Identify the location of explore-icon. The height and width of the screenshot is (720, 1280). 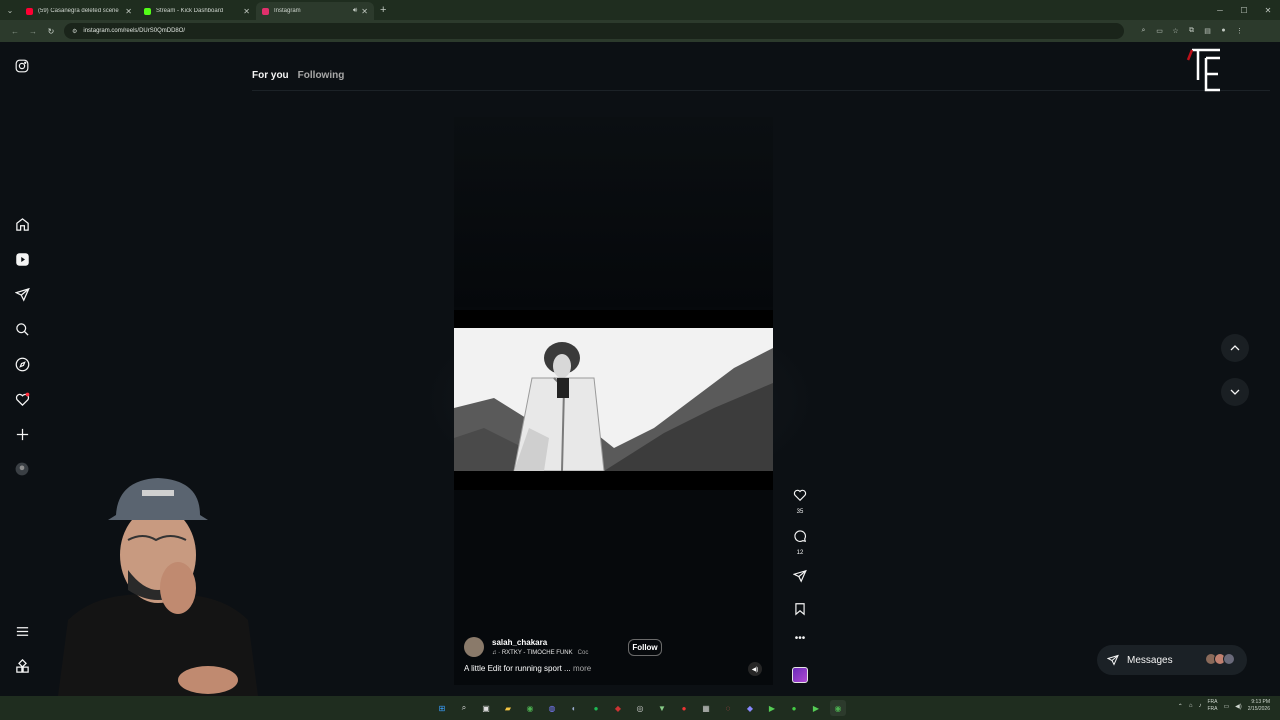
(22, 364).